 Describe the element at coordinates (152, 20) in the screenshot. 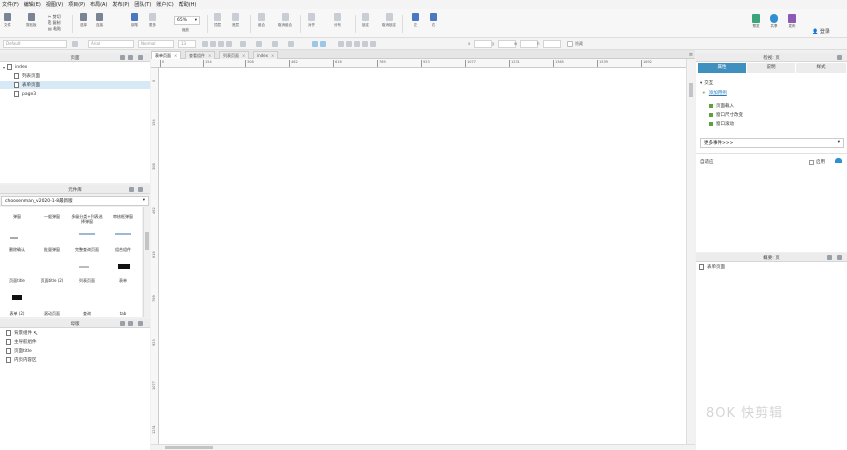

I see `more-button: 更多` at that location.